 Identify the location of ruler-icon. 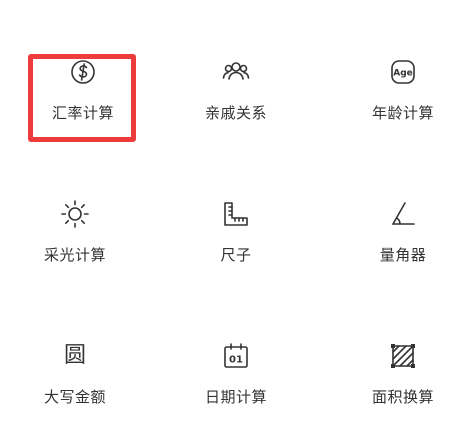
(236, 214).